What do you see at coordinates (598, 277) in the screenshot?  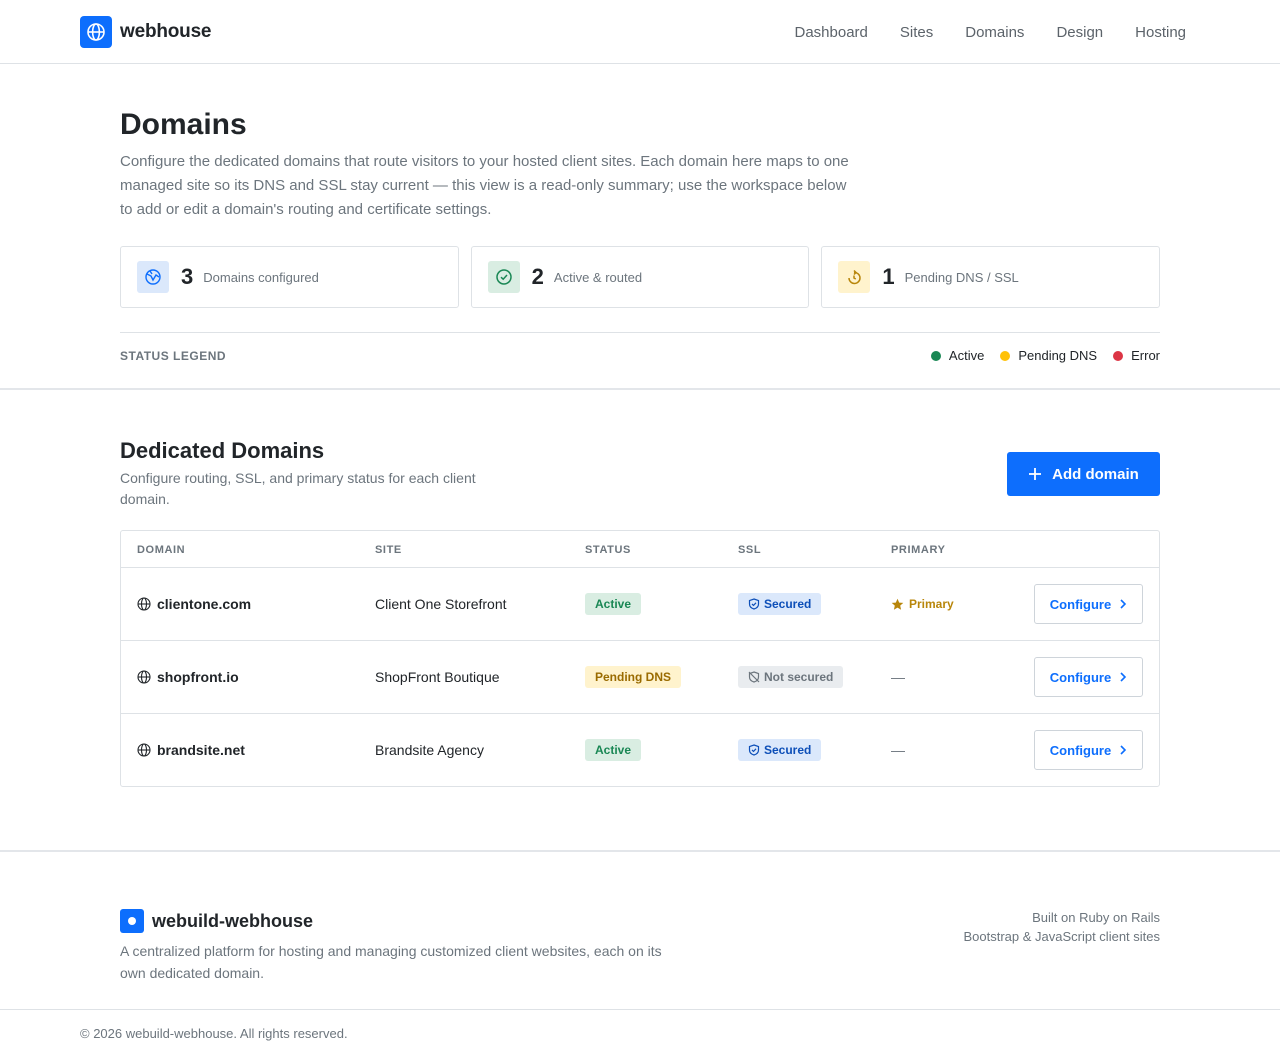 I see `stat-label: Active & routed` at bounding box center [598, 277].